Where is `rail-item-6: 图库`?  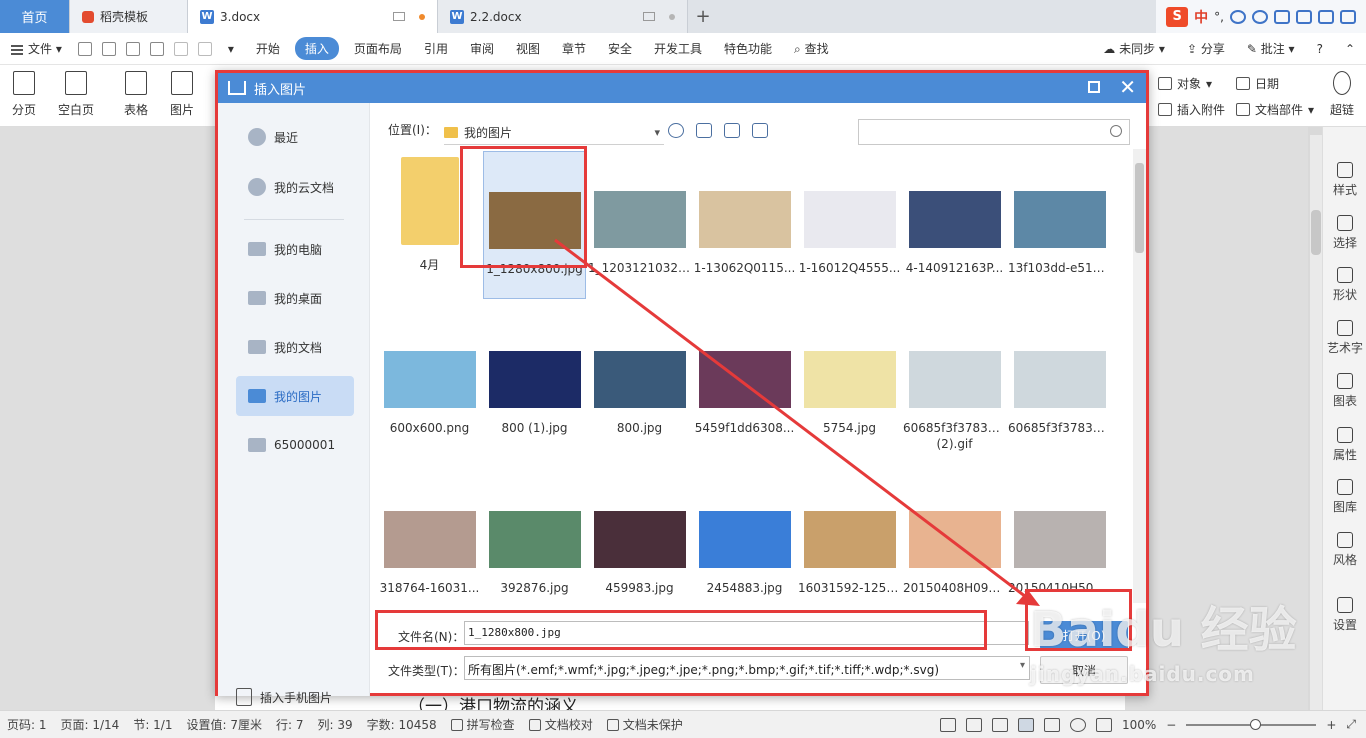
rail-item-6: 图库 is located at coordinates (1344, 497).